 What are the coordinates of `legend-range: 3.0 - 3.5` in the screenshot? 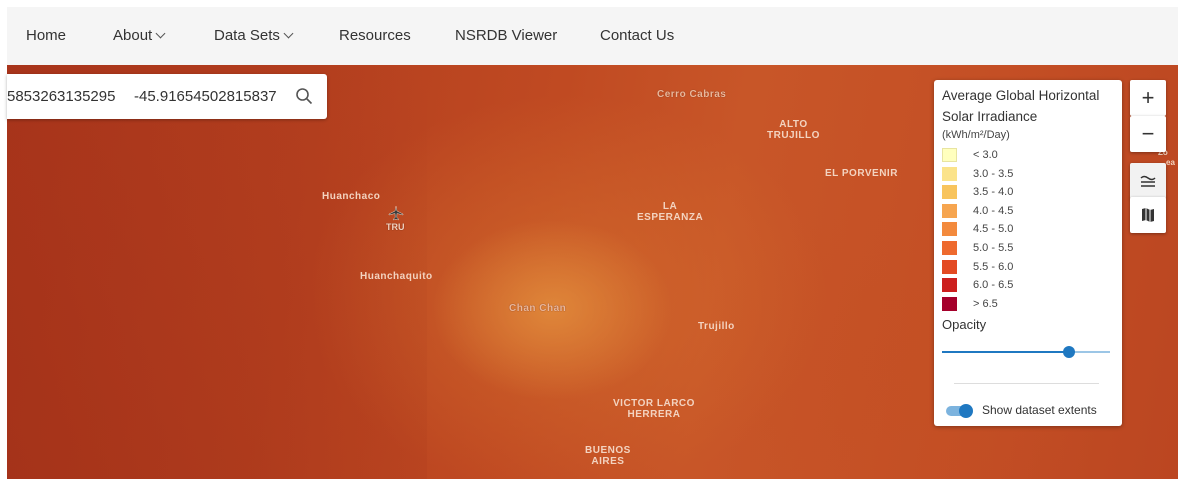 It's located at (993, 173).